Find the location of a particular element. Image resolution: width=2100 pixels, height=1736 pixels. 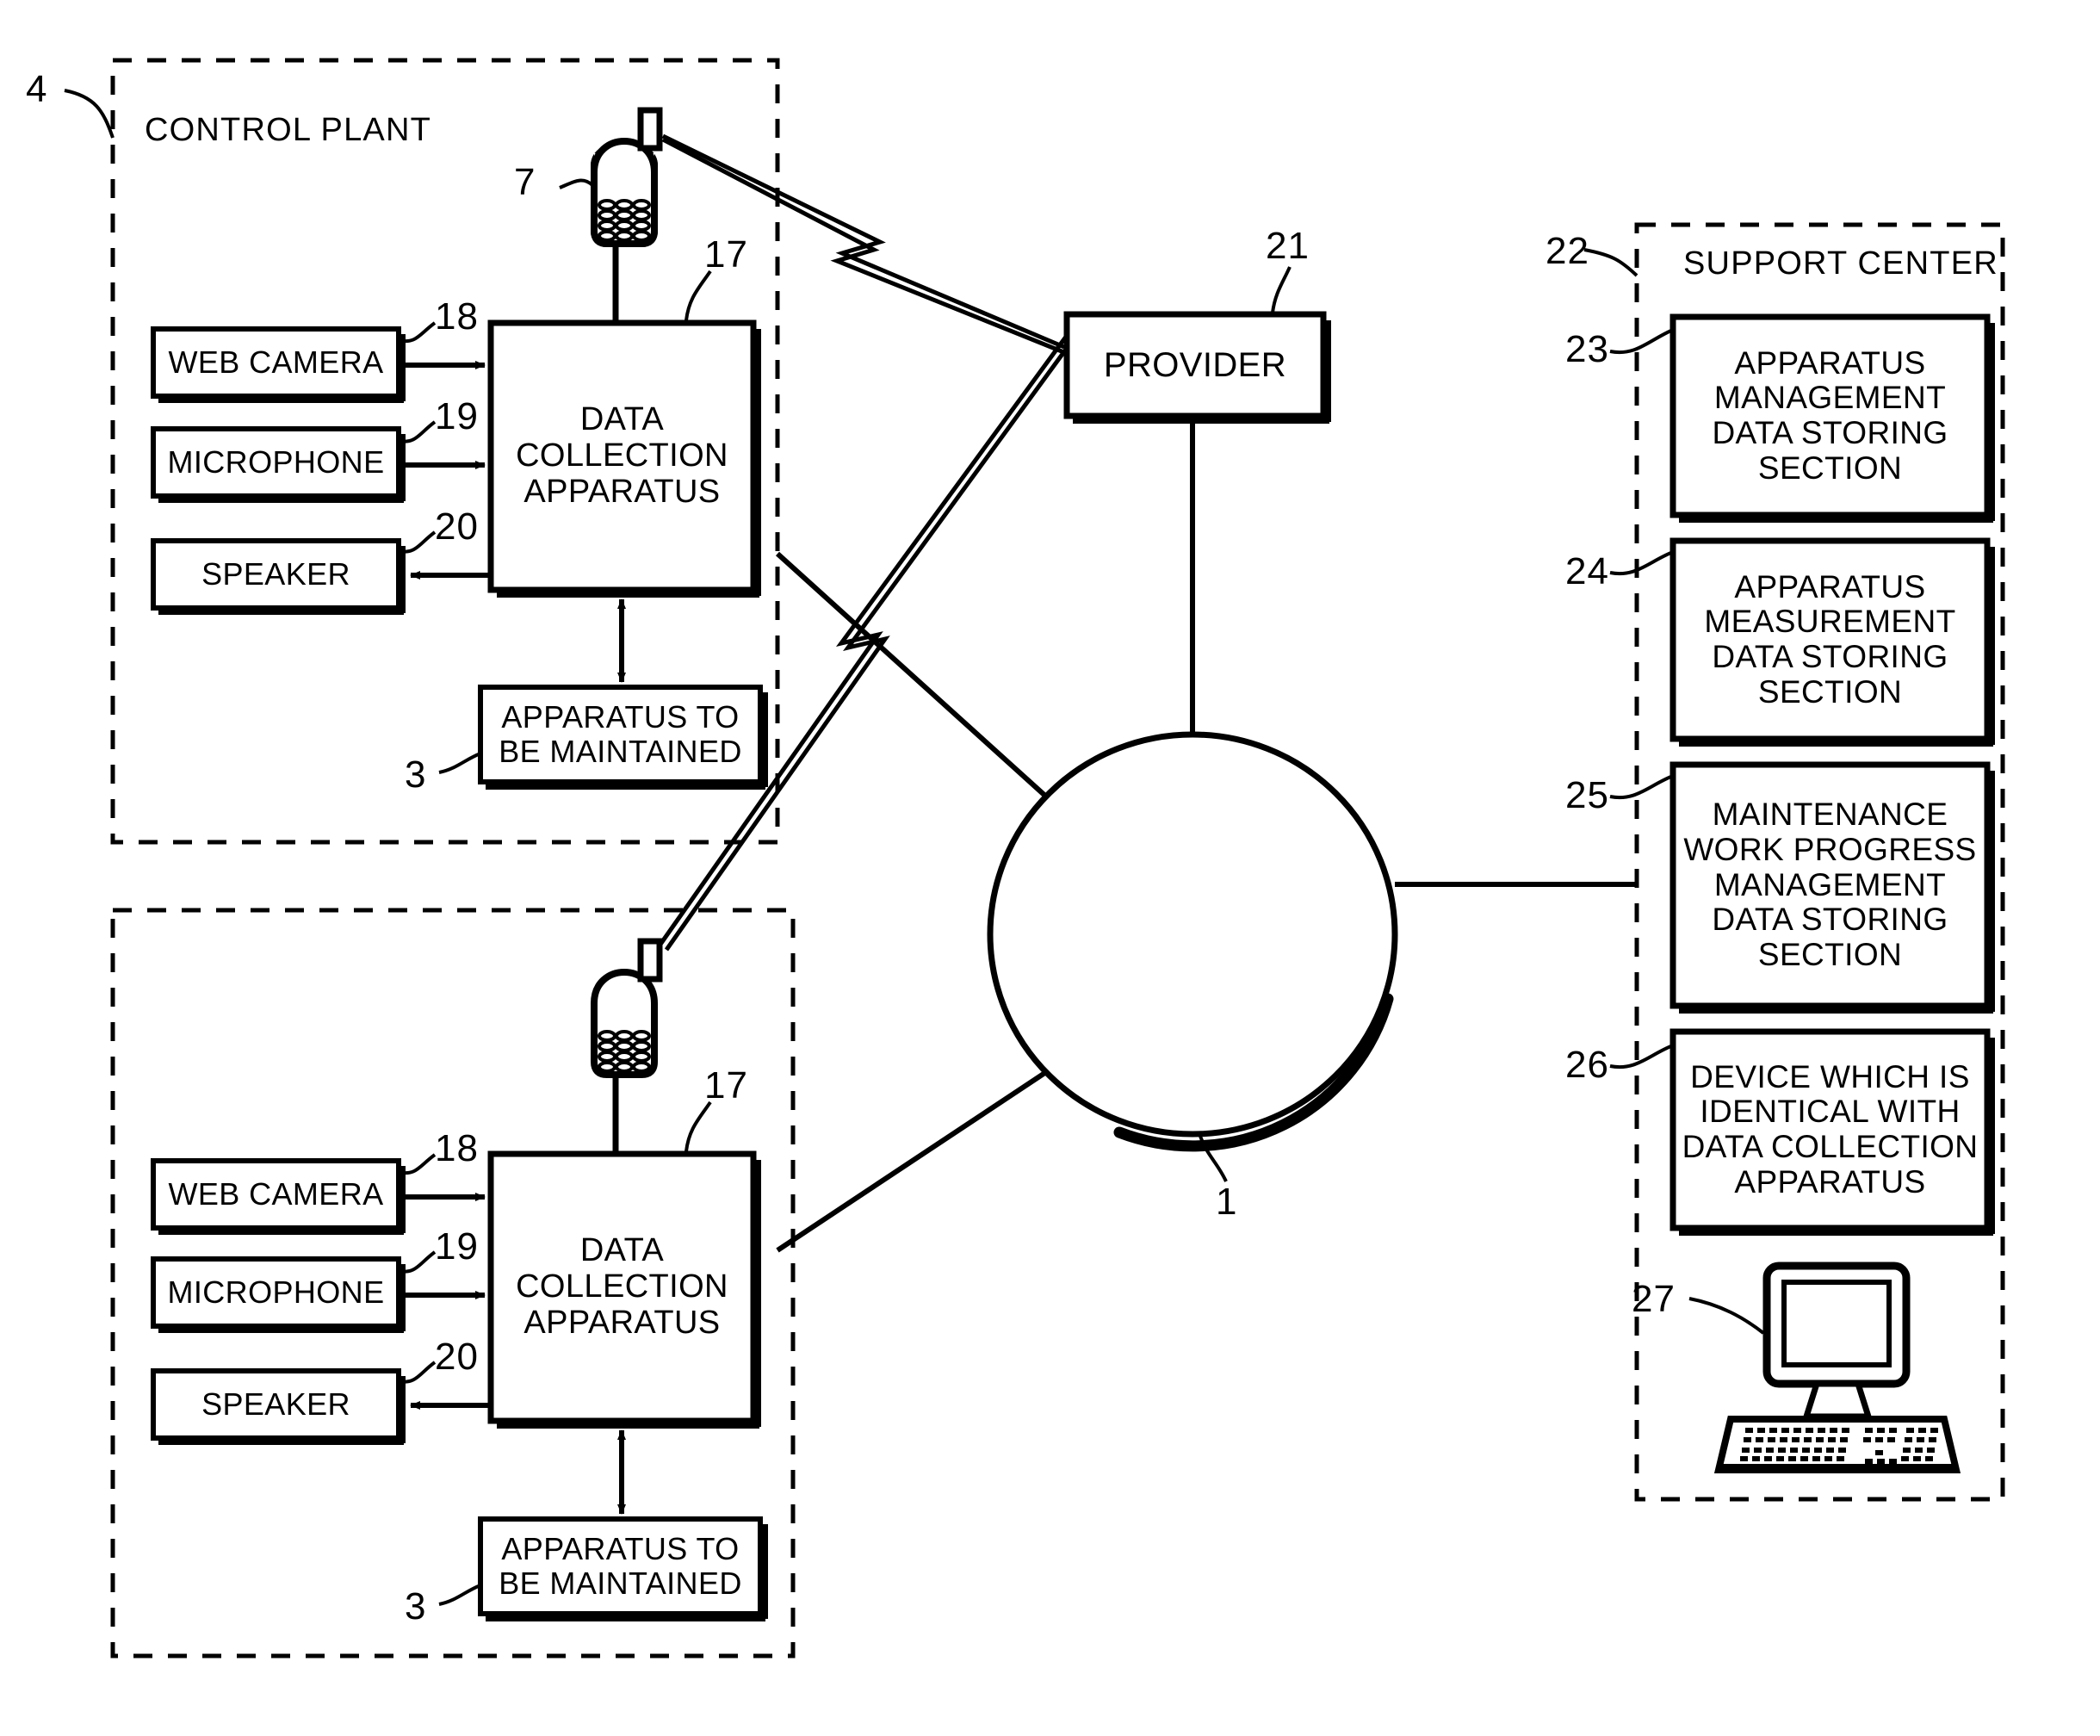

label-apparatus-maintained-upper: APPARATUS TO BE MAINTAINED is located at coordinates (620, 734).